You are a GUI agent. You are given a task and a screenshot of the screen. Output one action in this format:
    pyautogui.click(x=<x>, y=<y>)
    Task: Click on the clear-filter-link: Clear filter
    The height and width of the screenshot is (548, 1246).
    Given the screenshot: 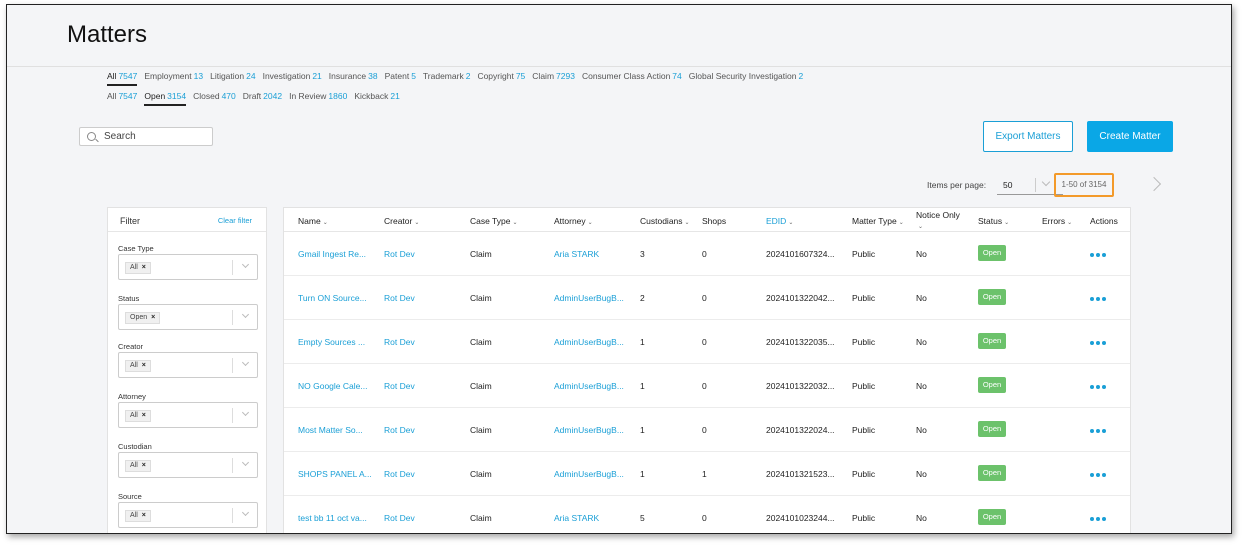 What is the action you would take?
    pyautogui.click(x=235, y=220)
    